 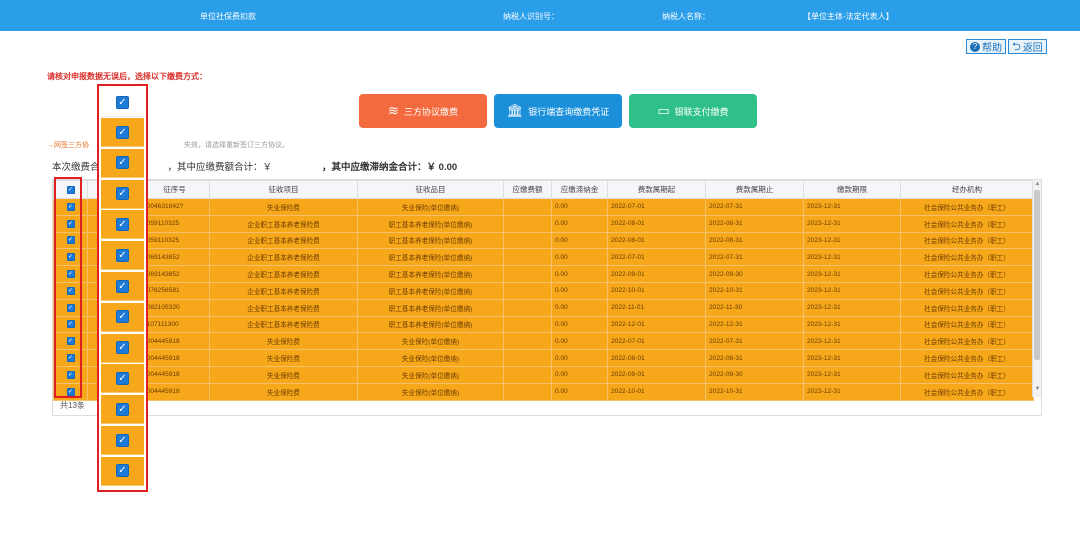 I want to click on total-label: 本次缴费合, so click(x=76, y=167).